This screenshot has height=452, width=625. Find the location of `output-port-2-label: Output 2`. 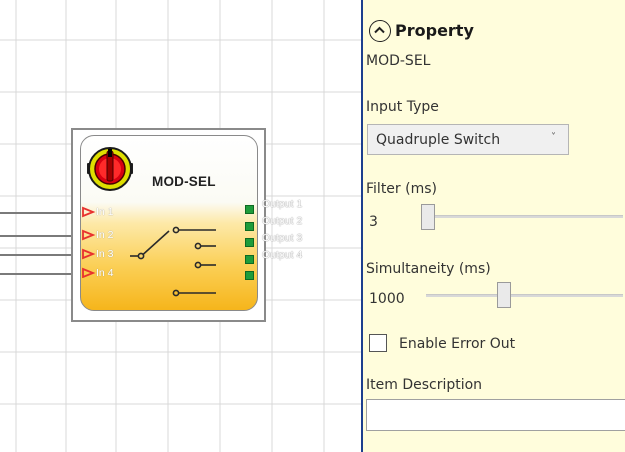

output-port-2-label: Output 2 is located at coordinates (282, 221).